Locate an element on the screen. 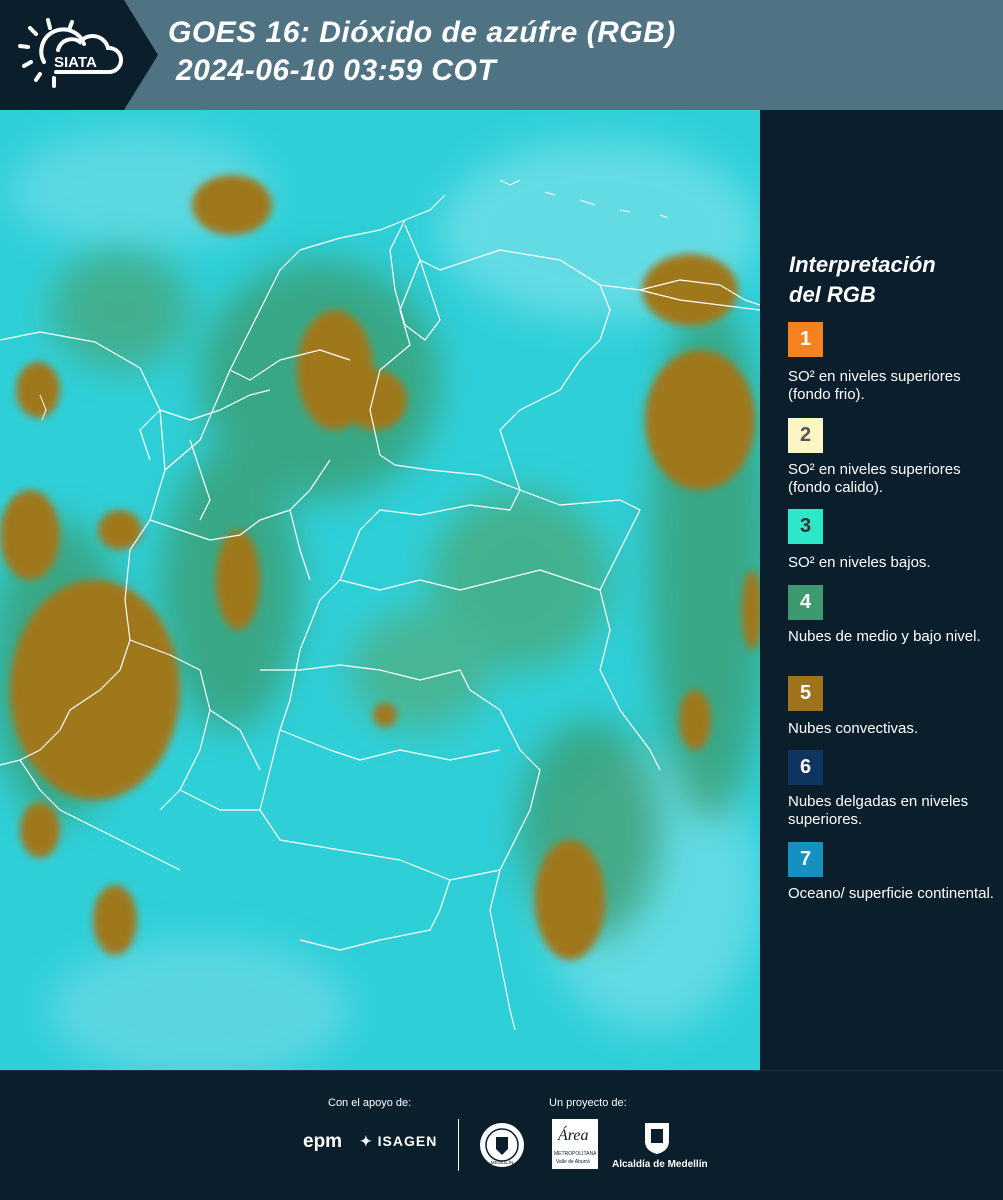  alcaldia-crest-icon is located at coordinates (657, 1138).